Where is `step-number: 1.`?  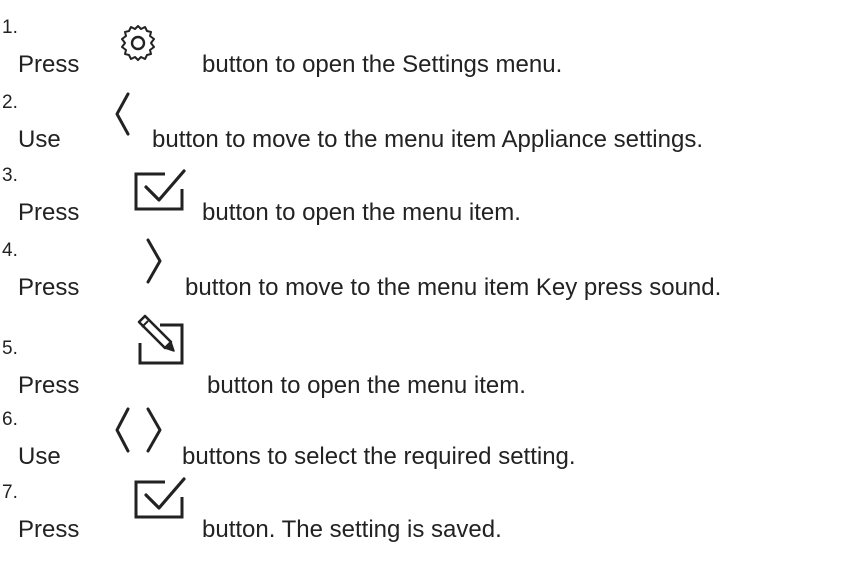 step-number: 1. is located at coordinates (10, 27).